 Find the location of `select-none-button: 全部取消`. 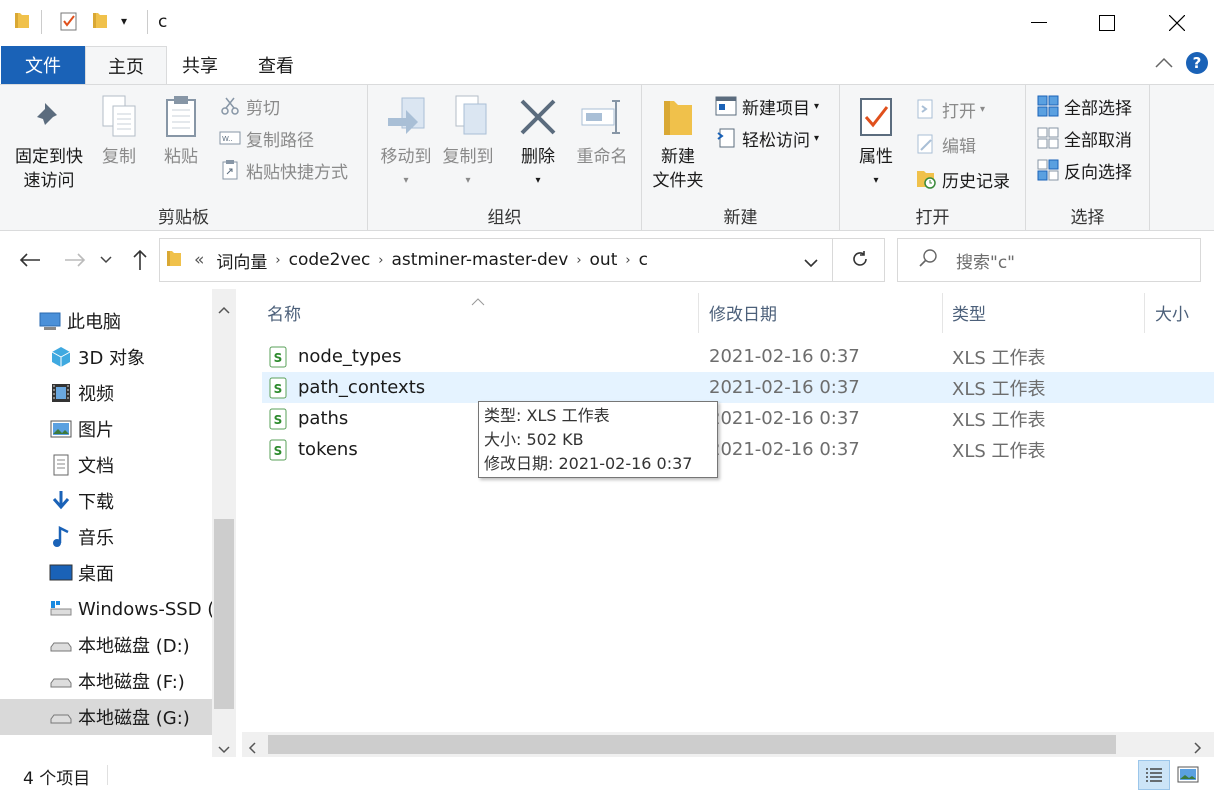

select-none-button: 全部取消 is located at coordinates (1084, 138).